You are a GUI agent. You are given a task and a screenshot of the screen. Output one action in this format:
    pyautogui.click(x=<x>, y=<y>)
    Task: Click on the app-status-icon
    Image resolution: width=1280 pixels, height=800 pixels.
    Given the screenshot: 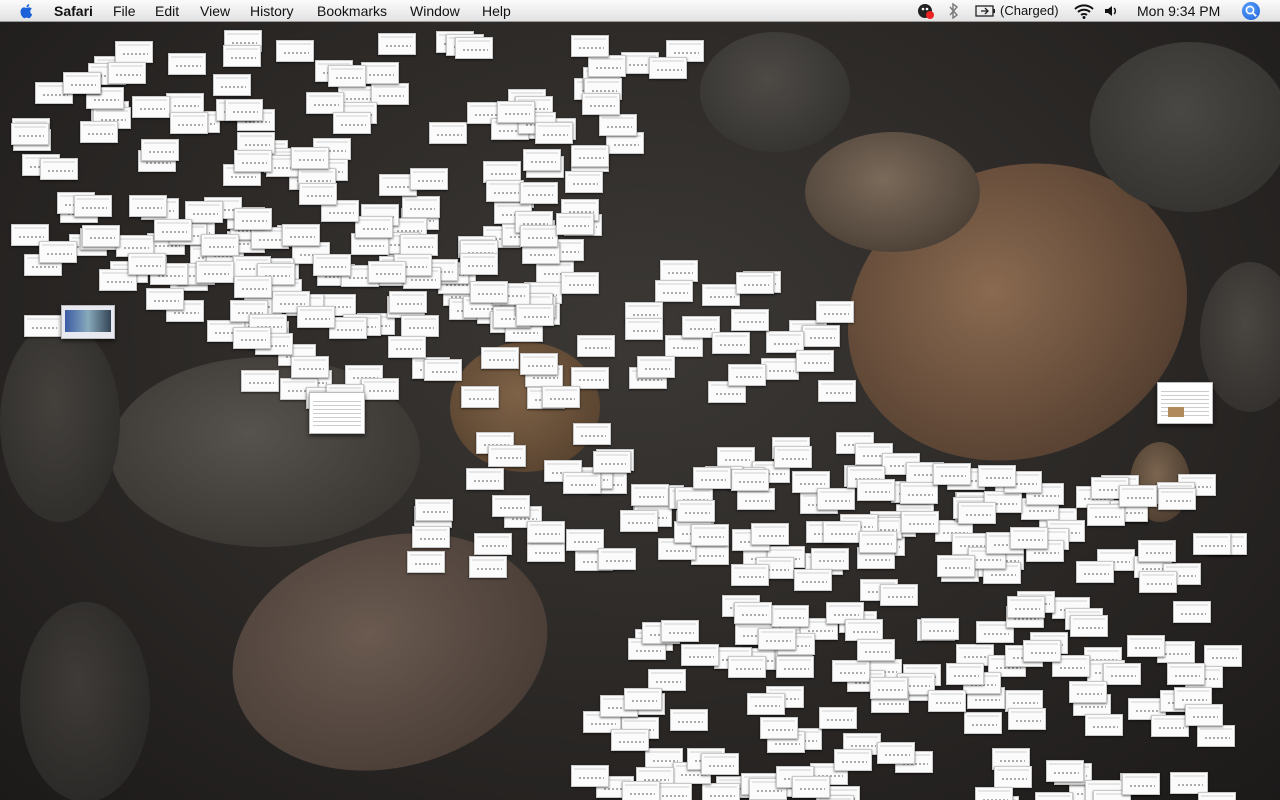 What is the action you would take?
    pyautogui.click(x=926, y=11)
    